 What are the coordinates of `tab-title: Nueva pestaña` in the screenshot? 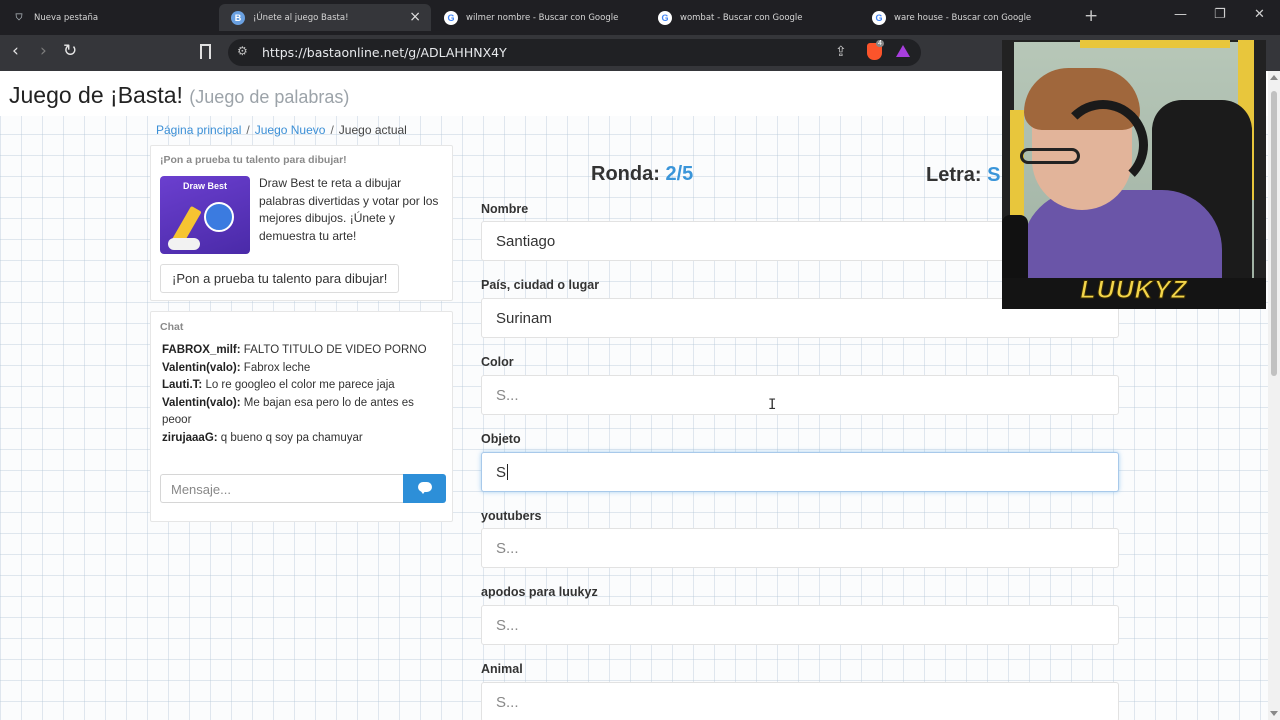 It's located at (66, 17).